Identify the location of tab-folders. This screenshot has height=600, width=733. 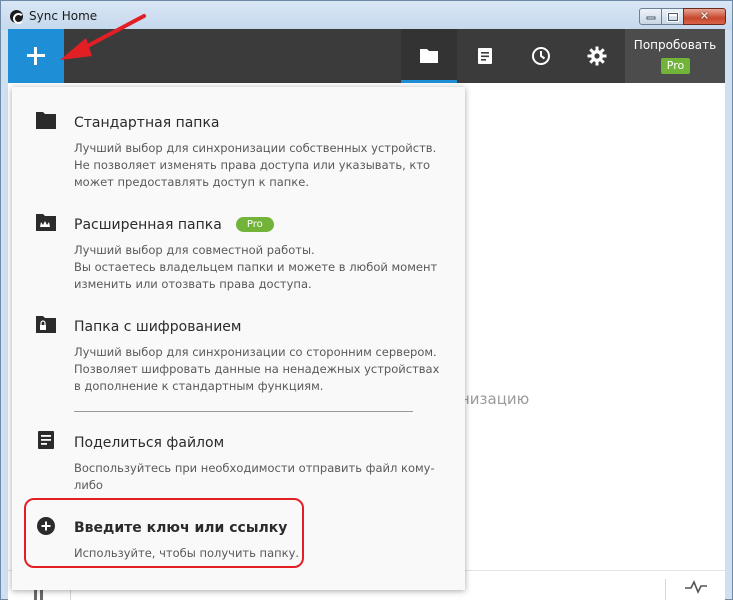
(429, 56).